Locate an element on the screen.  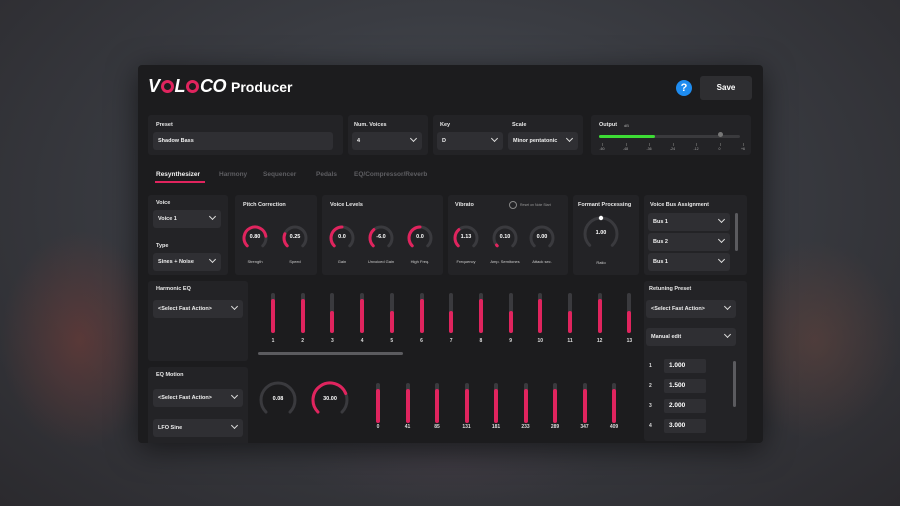
output-slider-thumb is located at coordinates (720, 134).